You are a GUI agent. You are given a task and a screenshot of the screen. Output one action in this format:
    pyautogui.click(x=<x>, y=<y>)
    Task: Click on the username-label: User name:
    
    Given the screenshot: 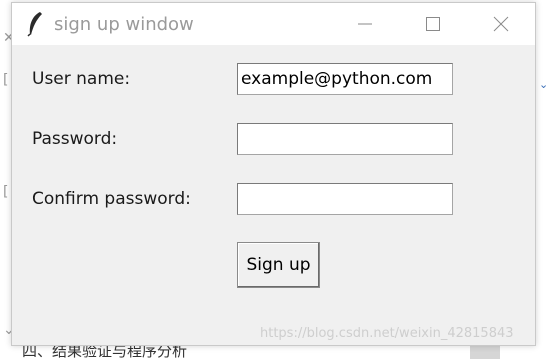 What is the action you would take?
    pyautogui.click(x=81, y=79)
    